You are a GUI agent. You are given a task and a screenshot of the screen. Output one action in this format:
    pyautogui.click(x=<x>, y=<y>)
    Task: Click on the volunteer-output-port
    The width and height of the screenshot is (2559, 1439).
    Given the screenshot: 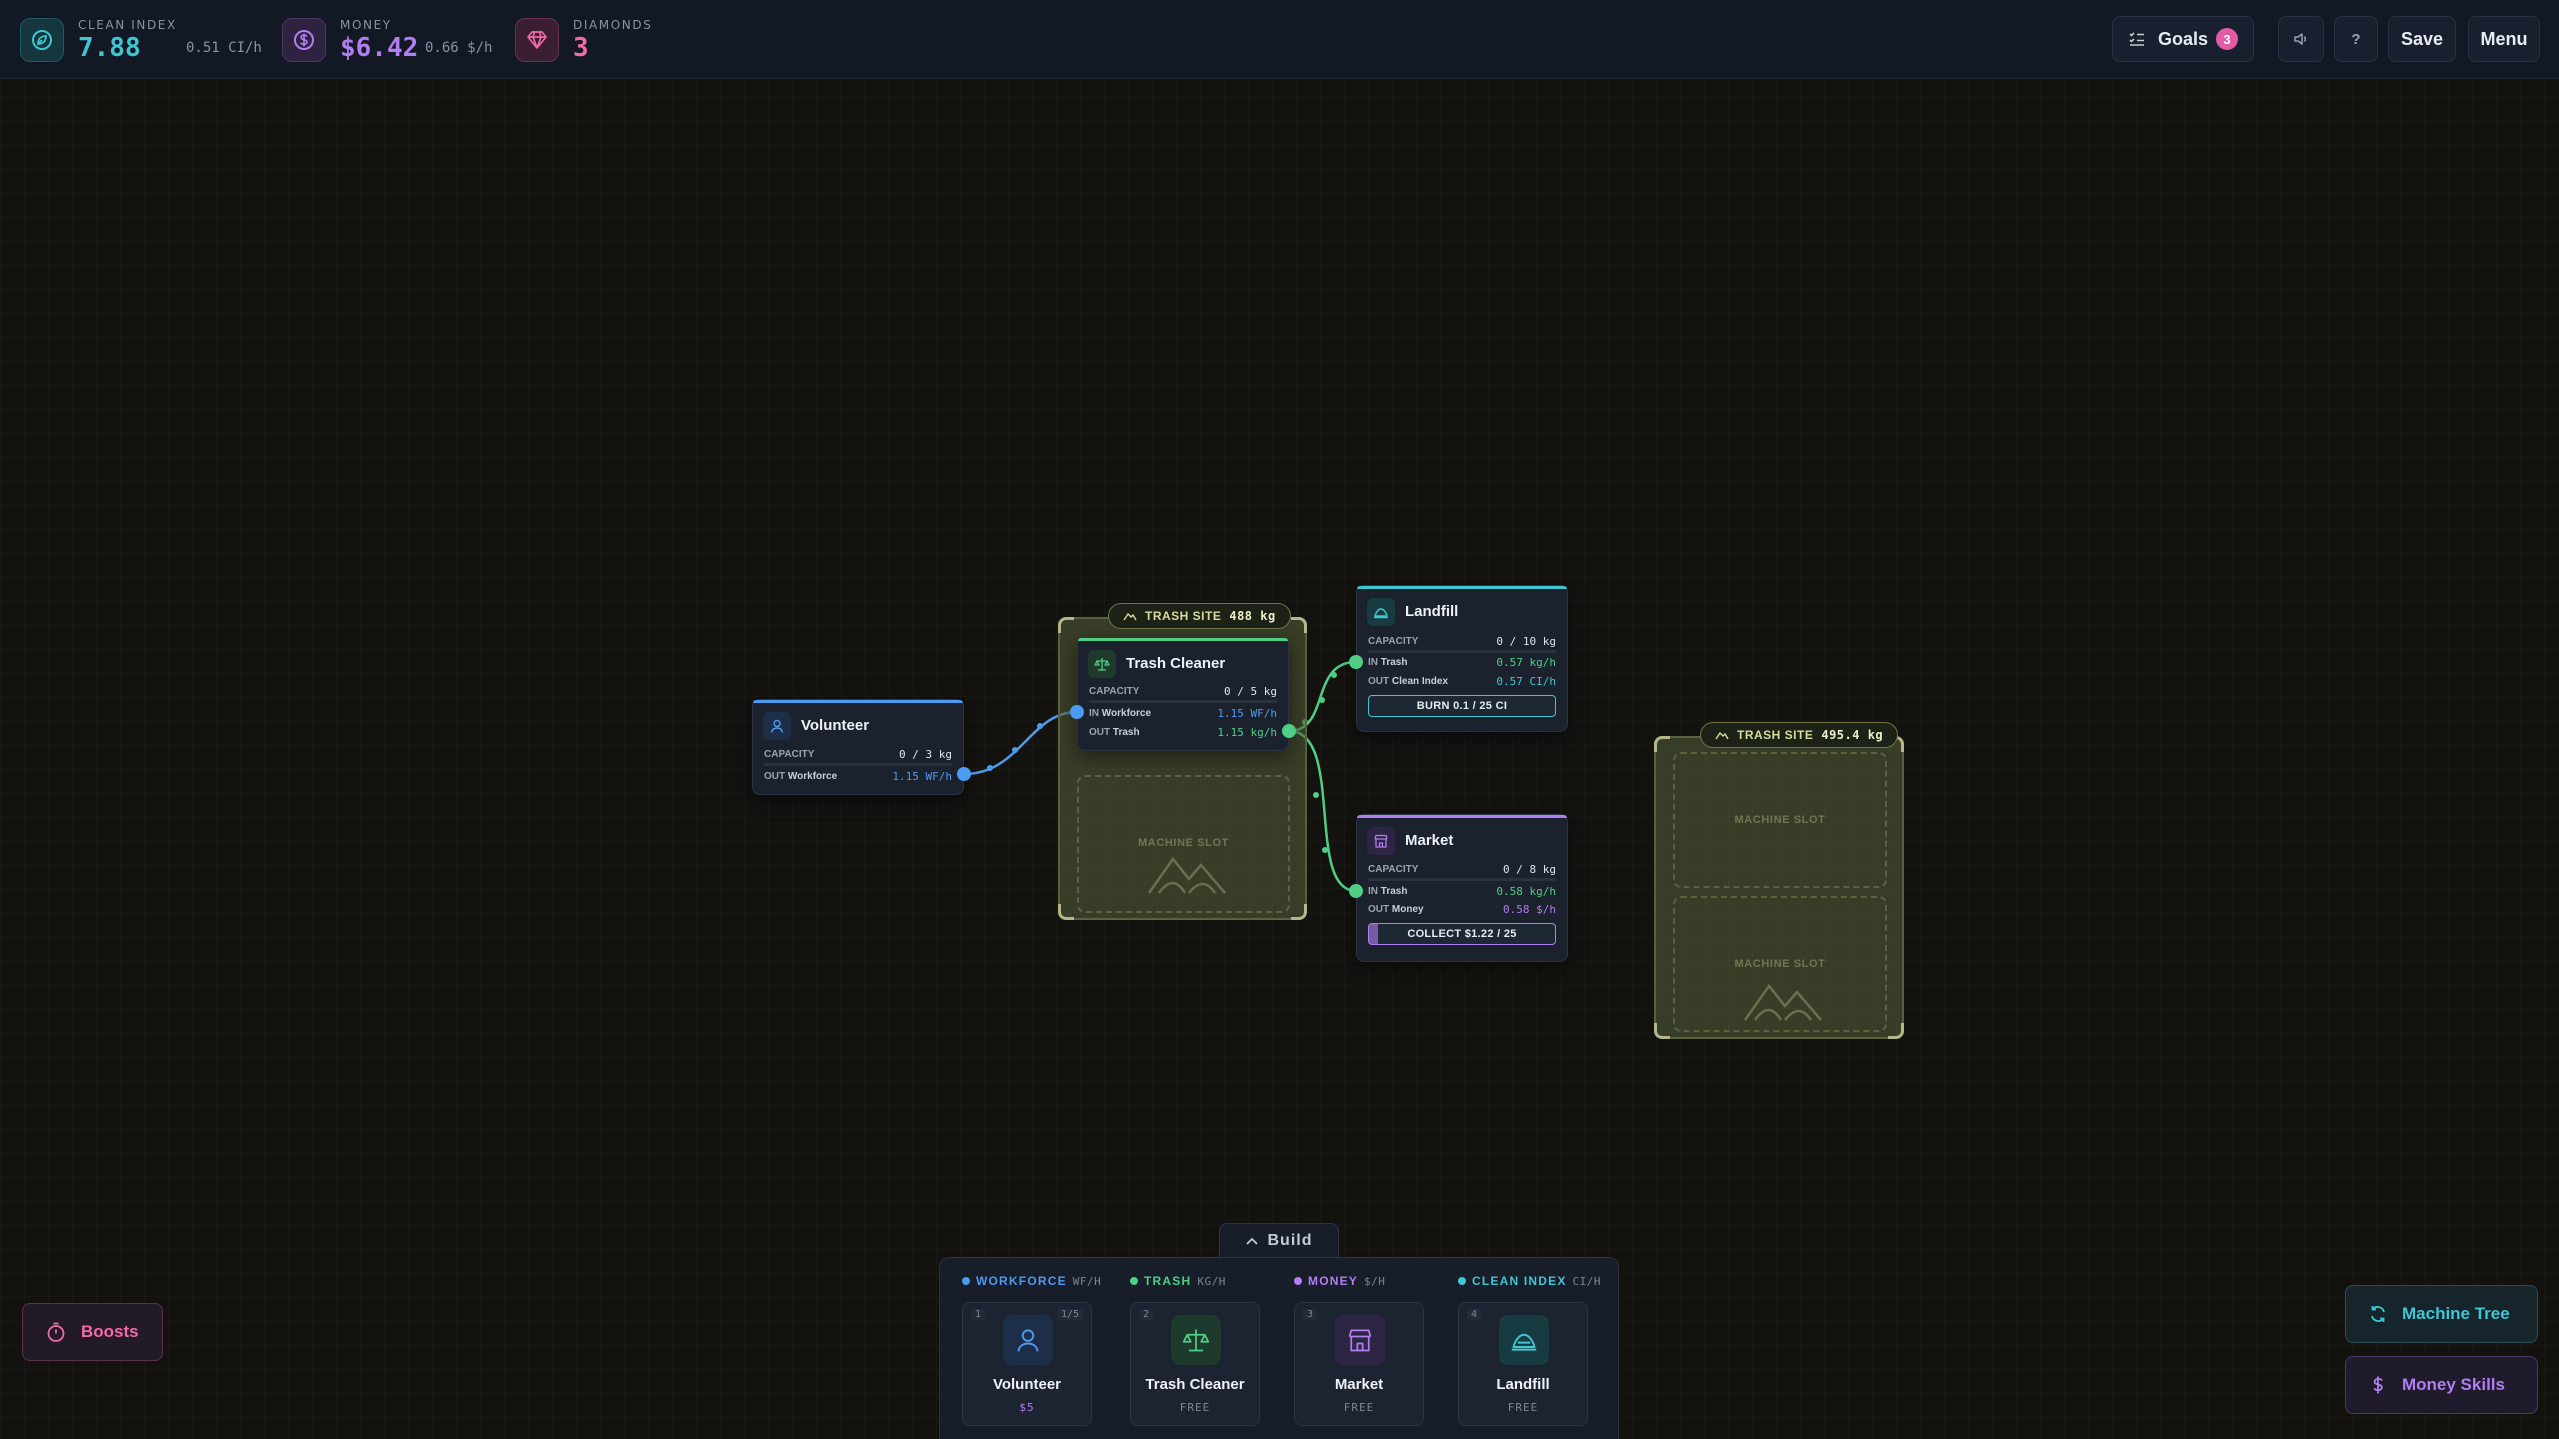 What is the action you would take?
    pyautogui.click(x=964, y=774)
    